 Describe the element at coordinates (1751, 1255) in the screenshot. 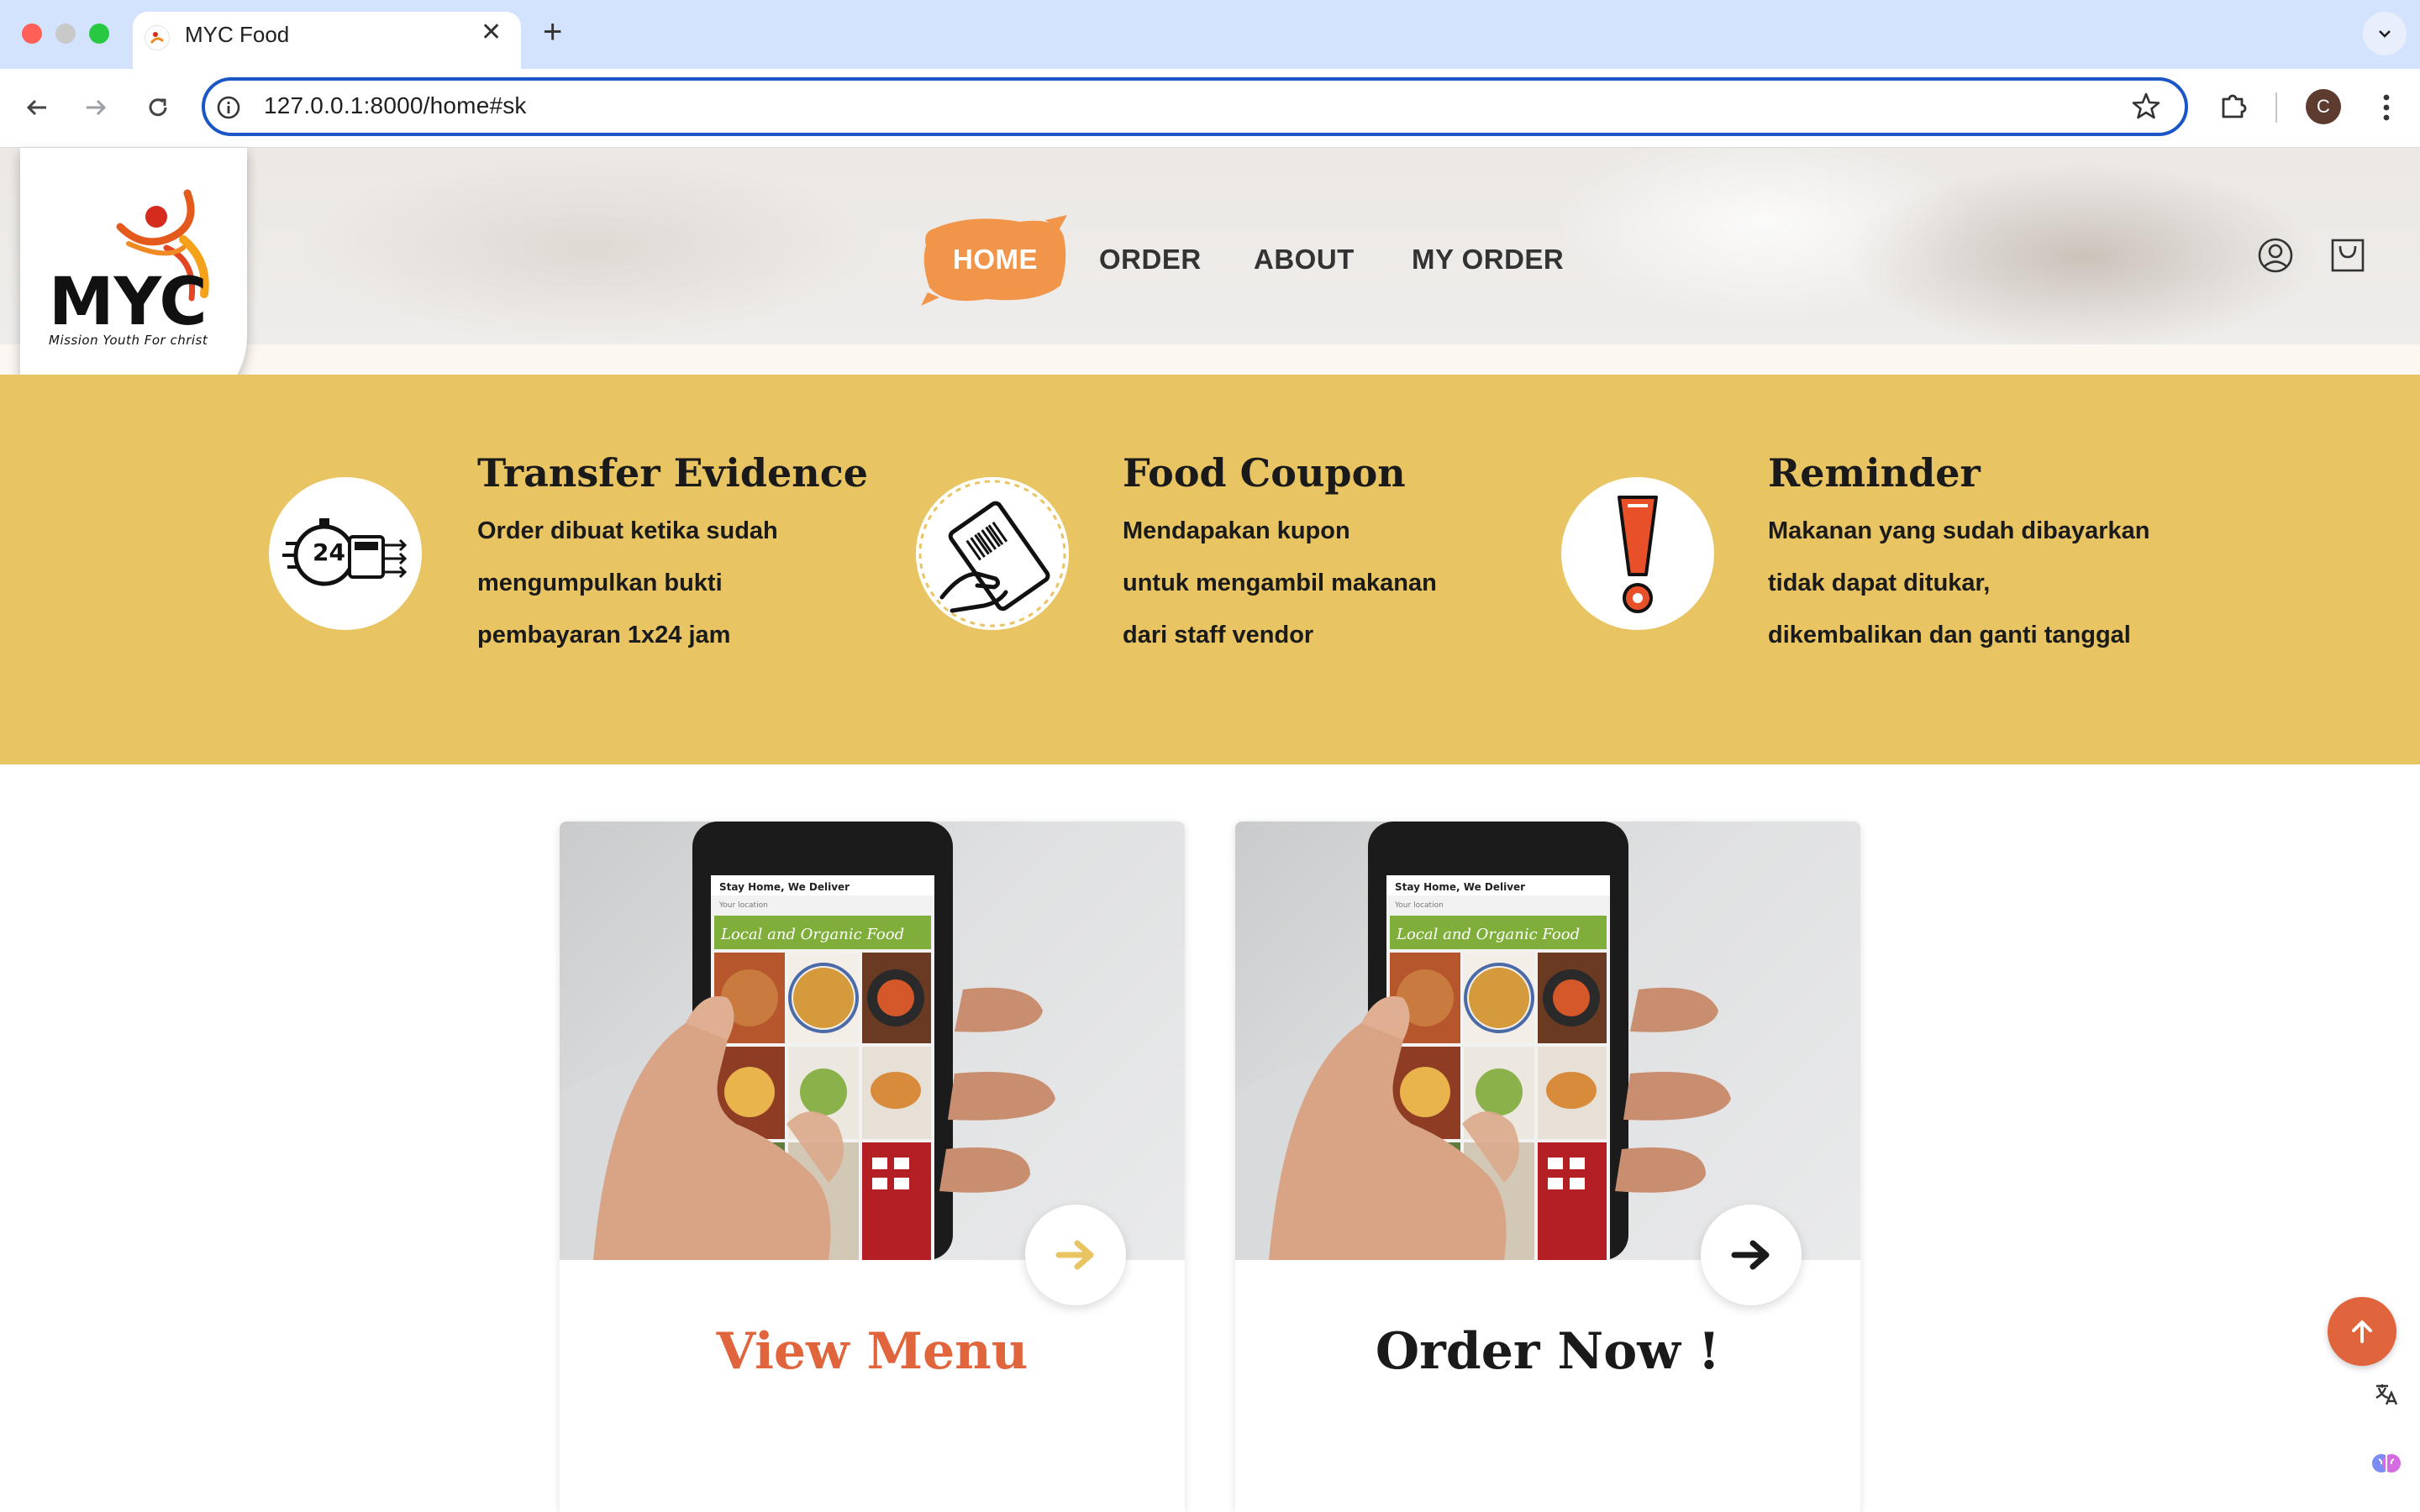

I see `order-now-arrow-button` at that location.